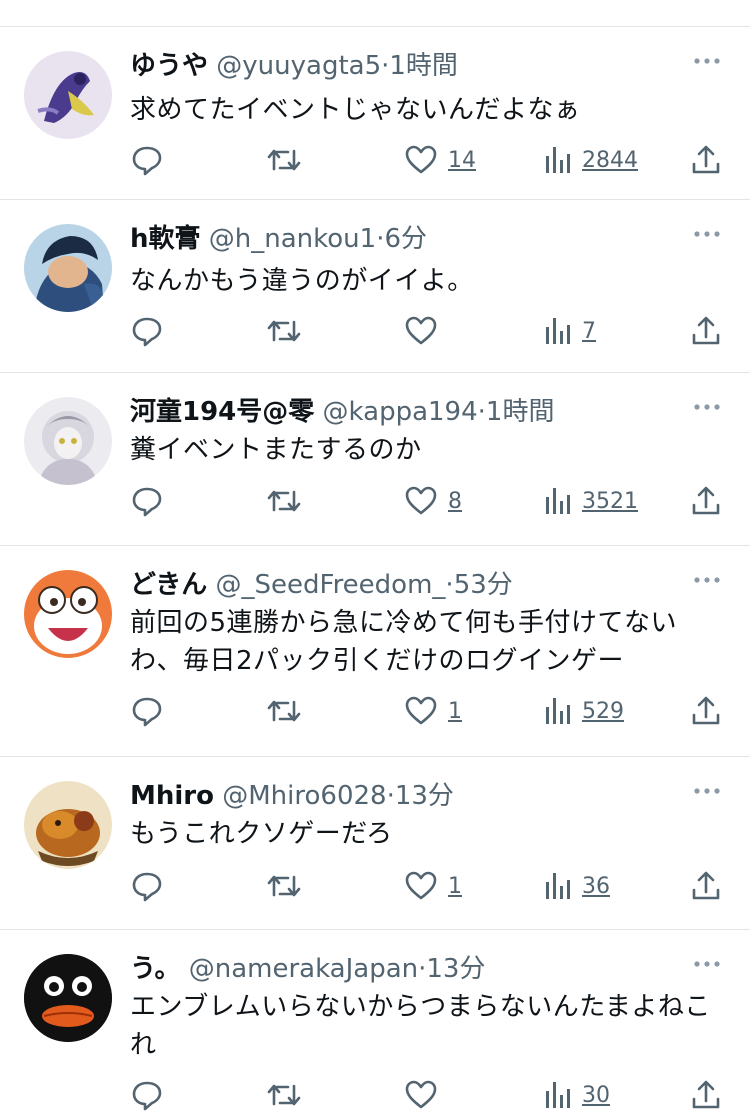 The height and width of the screenshot is (1115, 750). I want to click on tweet-text: 求めてたイベントじゃないんだよなぁ, so click(355, 110).